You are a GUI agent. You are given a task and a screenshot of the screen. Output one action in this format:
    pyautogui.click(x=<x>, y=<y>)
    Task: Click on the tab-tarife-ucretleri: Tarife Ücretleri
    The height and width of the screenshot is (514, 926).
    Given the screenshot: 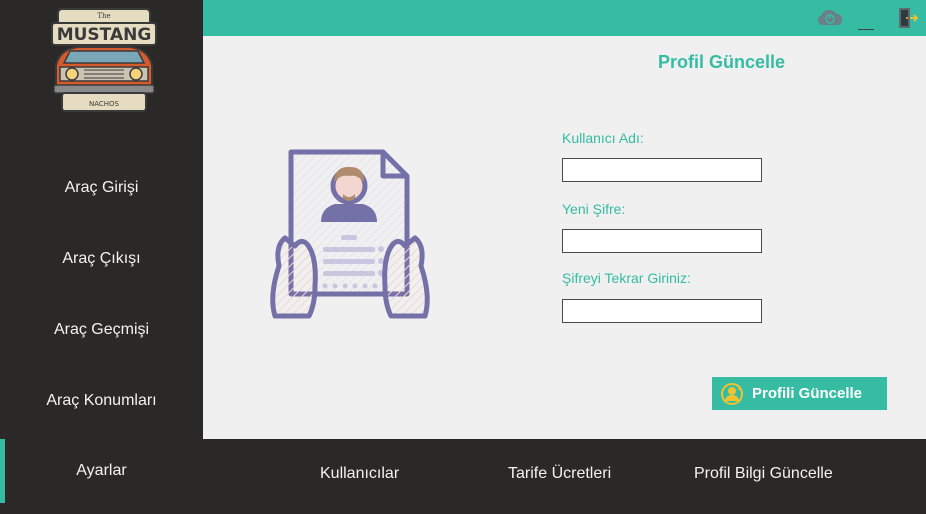 What is the action you would take?
    pyautogui.click(x=559, y=474)
    